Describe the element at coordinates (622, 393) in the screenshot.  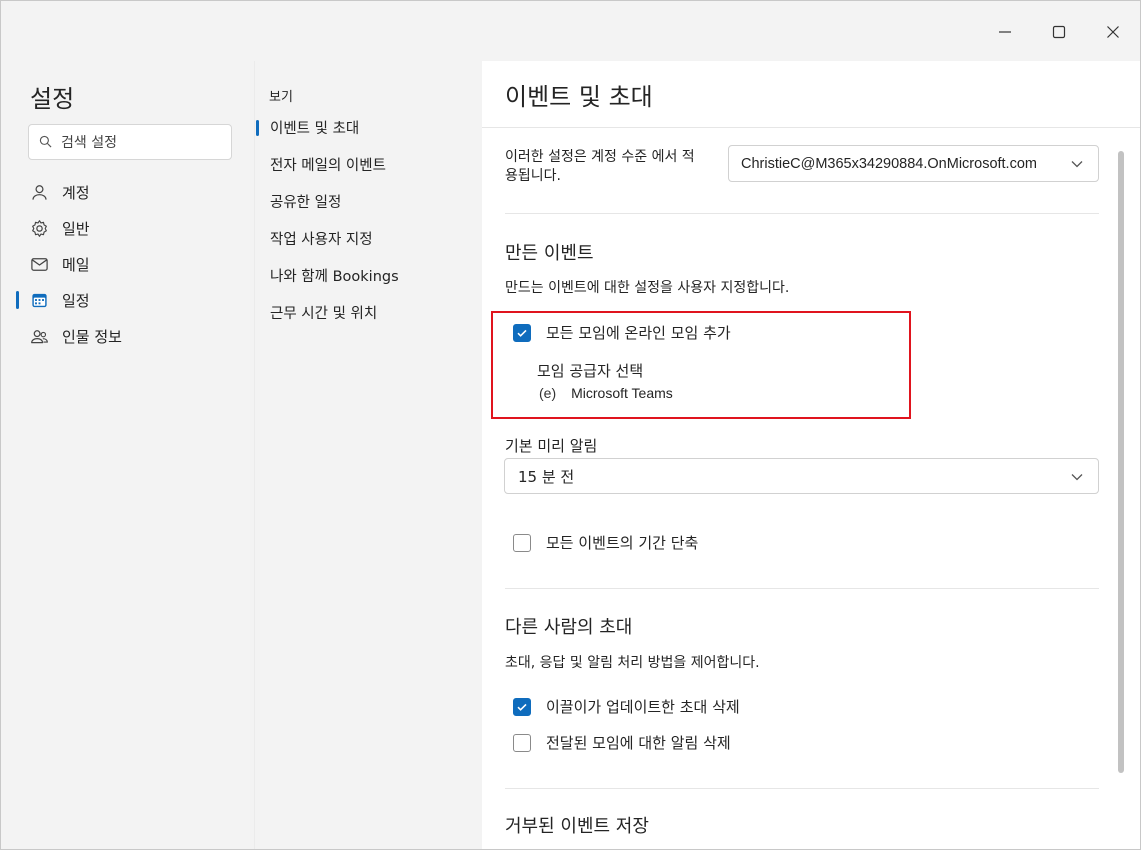
I see `meeting-provider-value: Microsoft Teams` at that location.